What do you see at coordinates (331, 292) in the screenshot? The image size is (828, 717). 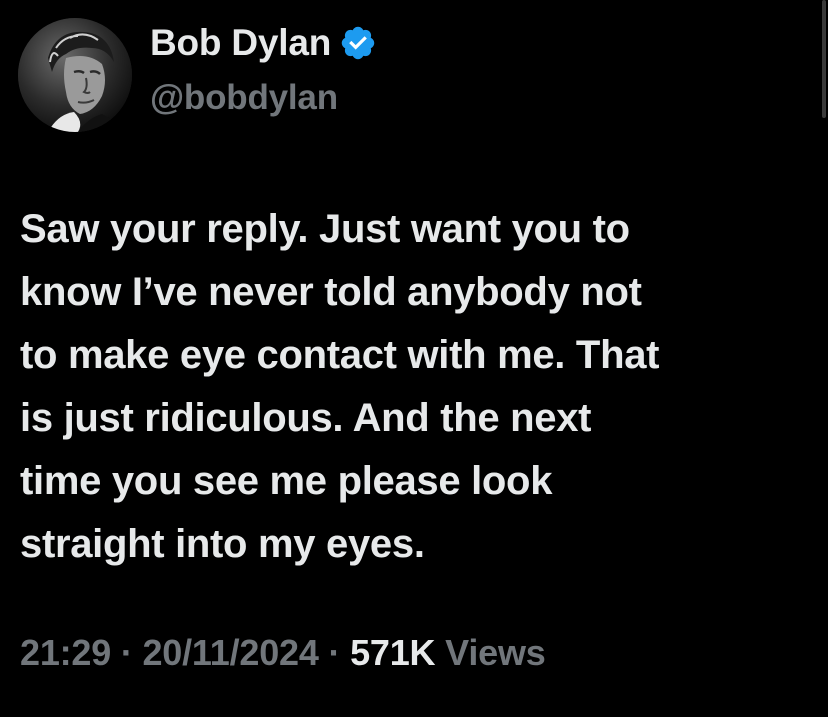 I see `tweet-text-line: know I’ve never told anybody not` at bounding box center [331, 292].